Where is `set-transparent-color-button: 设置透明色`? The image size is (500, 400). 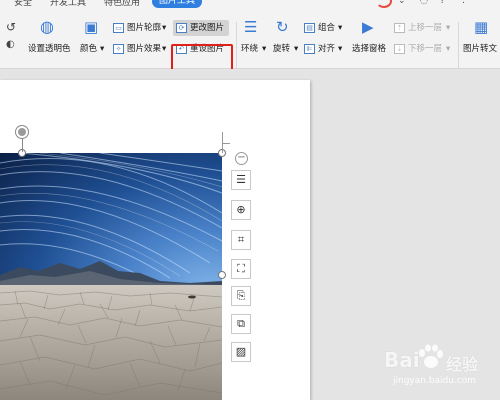 set-transparent-color-button: 设置透明色 is located at coordinates (49, 49).